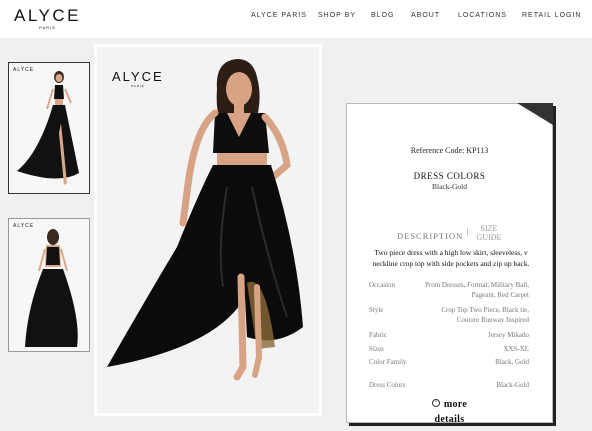 The width and height of the screenshot is (592, 431). Describe the element at coordinates (279, 15) in the screenshot. I see `nav-alyce-paris: ALYCE PARIS` at that location.